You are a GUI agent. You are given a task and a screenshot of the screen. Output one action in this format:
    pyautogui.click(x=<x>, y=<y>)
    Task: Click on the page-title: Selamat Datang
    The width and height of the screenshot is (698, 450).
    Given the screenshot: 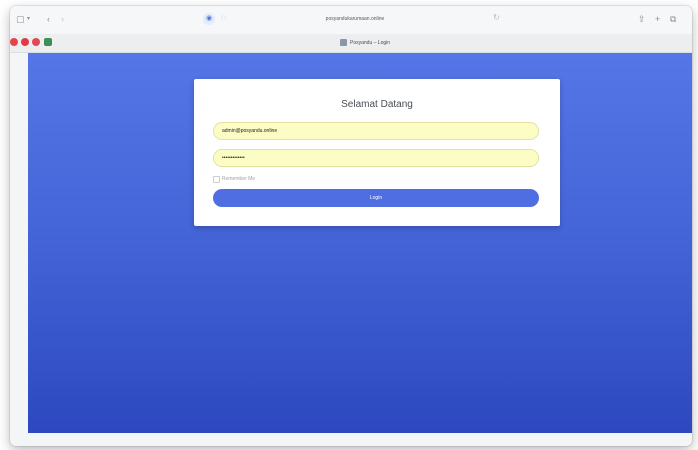 What is the action you would take?
    pyautogui.click(x=377, y=104)
    